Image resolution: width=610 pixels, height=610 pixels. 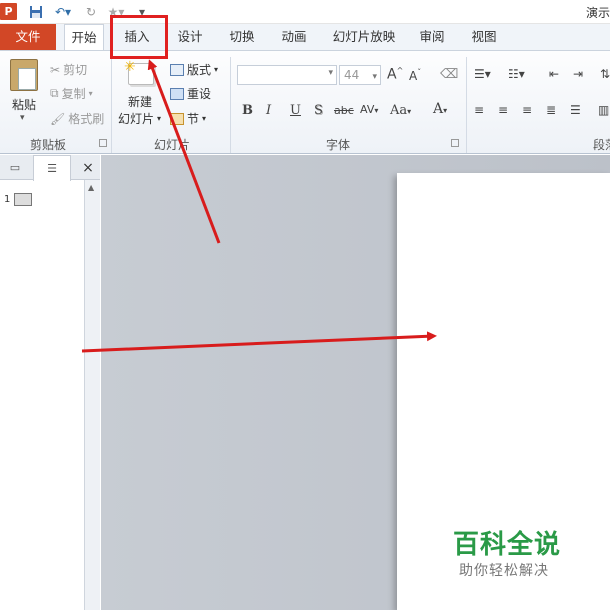 I want to click on new-slide-button: 幻灯片 ▾, so click(x=139, y=118).